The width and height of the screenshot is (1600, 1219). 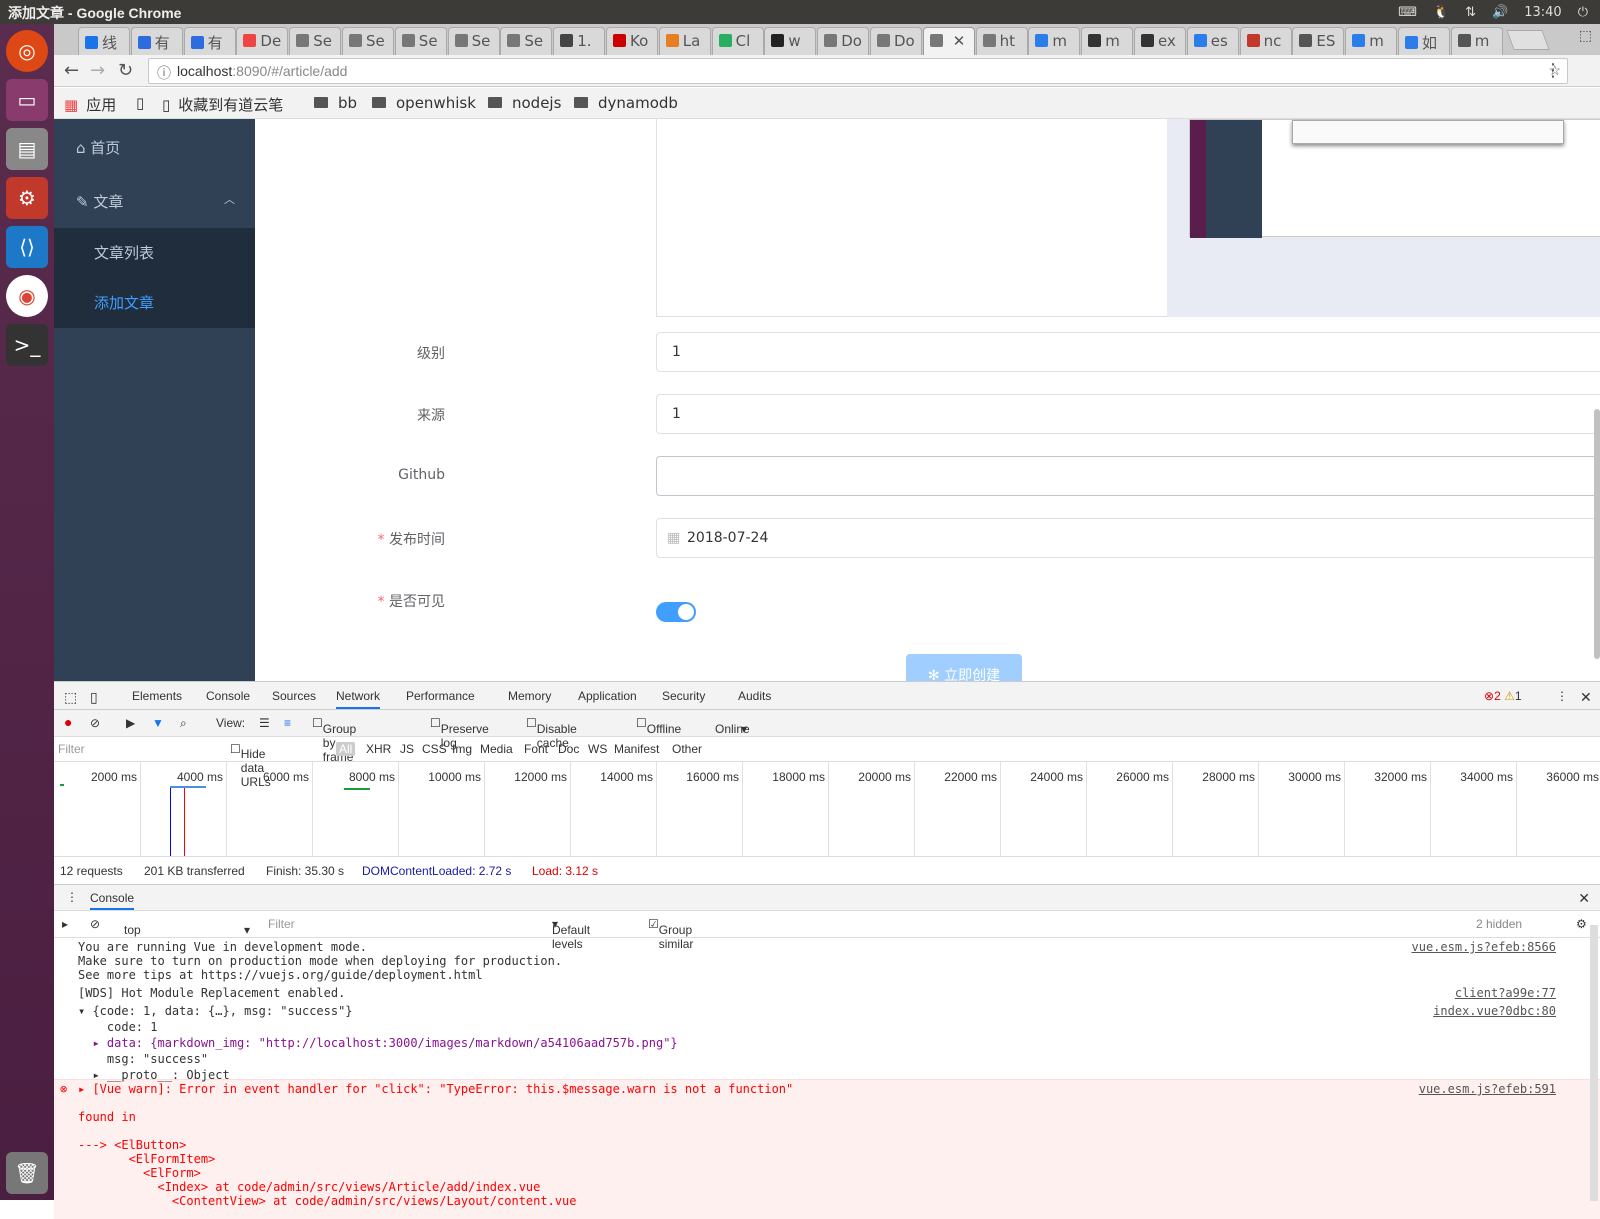 I want to click on new-tab-button, so click(x=1528, y=40).